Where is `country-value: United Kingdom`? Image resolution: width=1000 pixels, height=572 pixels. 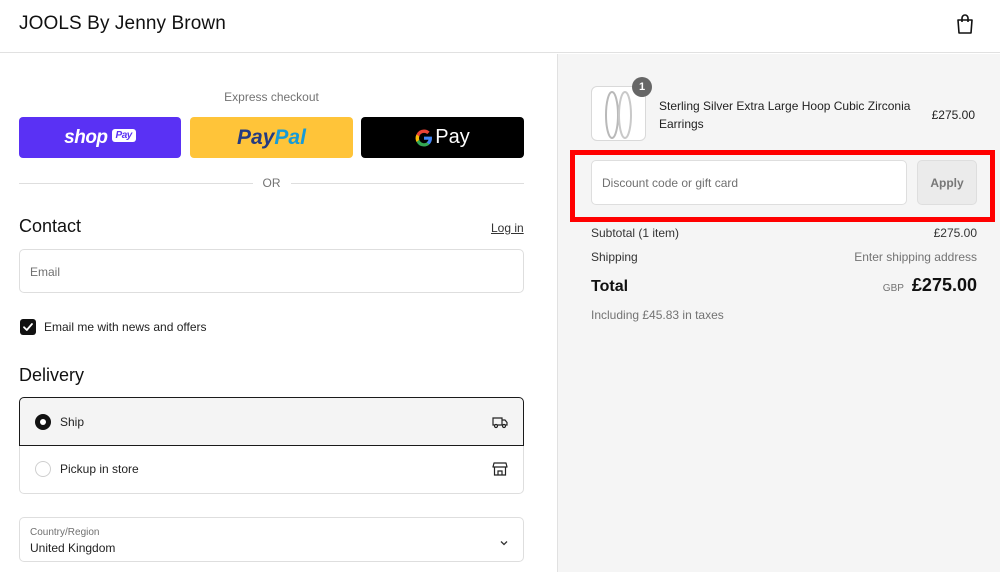 country-value: United Kingdom is located at coordinates (73, 548).